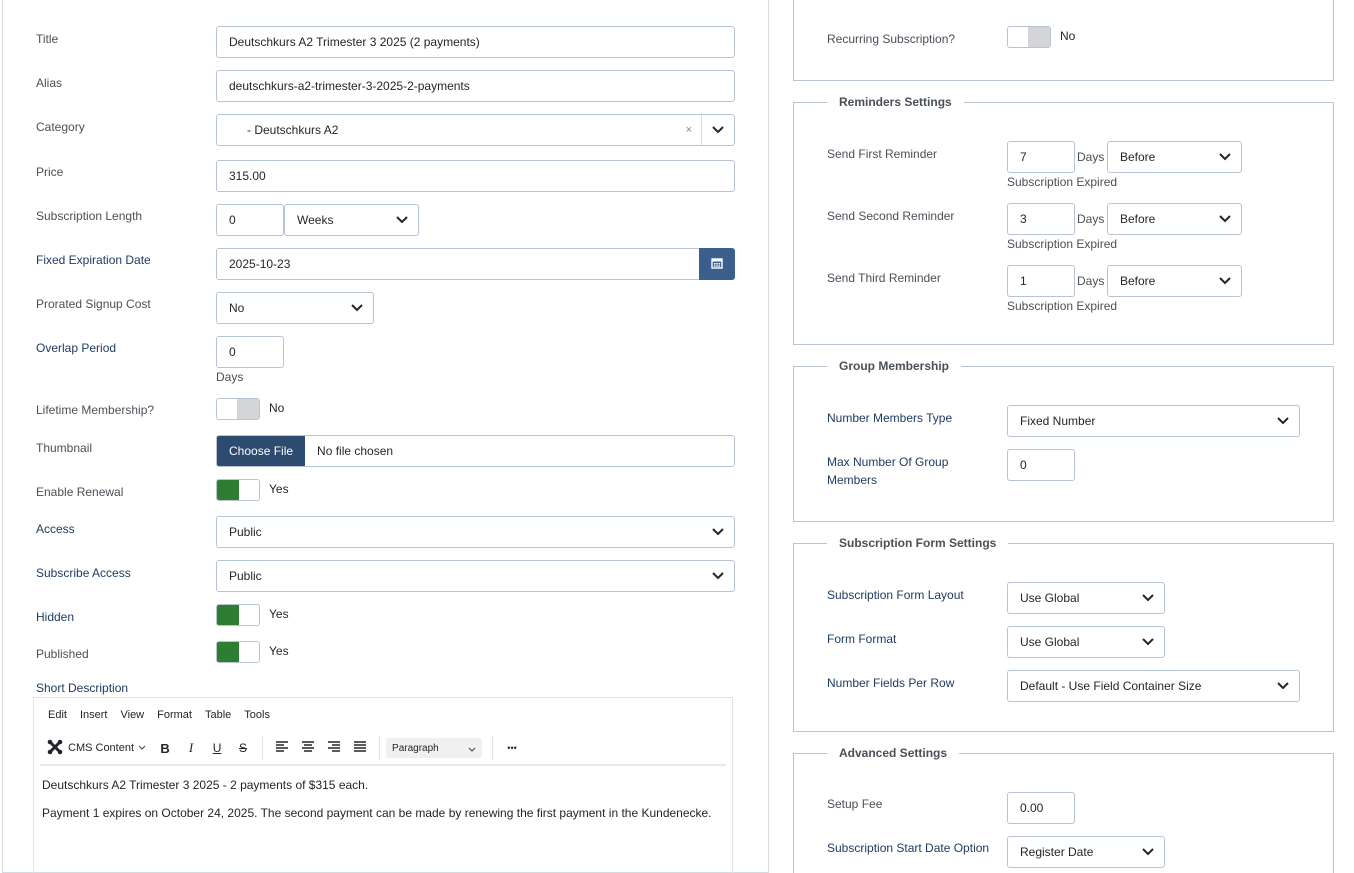  Describe the element at coordinates (351, 220) in the screenshot. I see `subscription-length-unit-select: Weeks` at that location.